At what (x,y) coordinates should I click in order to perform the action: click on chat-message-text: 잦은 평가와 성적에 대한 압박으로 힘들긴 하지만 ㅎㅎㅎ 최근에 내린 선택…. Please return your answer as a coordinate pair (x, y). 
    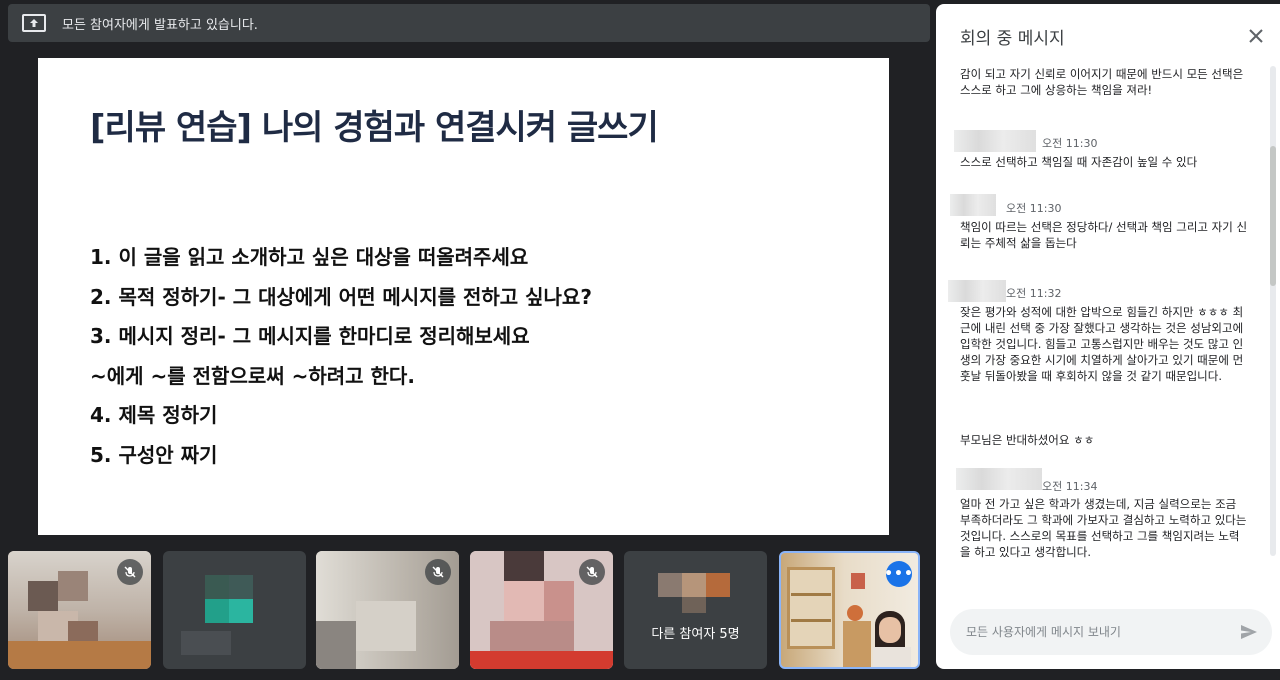
    Looking at the image, I should click on (1102, 344).